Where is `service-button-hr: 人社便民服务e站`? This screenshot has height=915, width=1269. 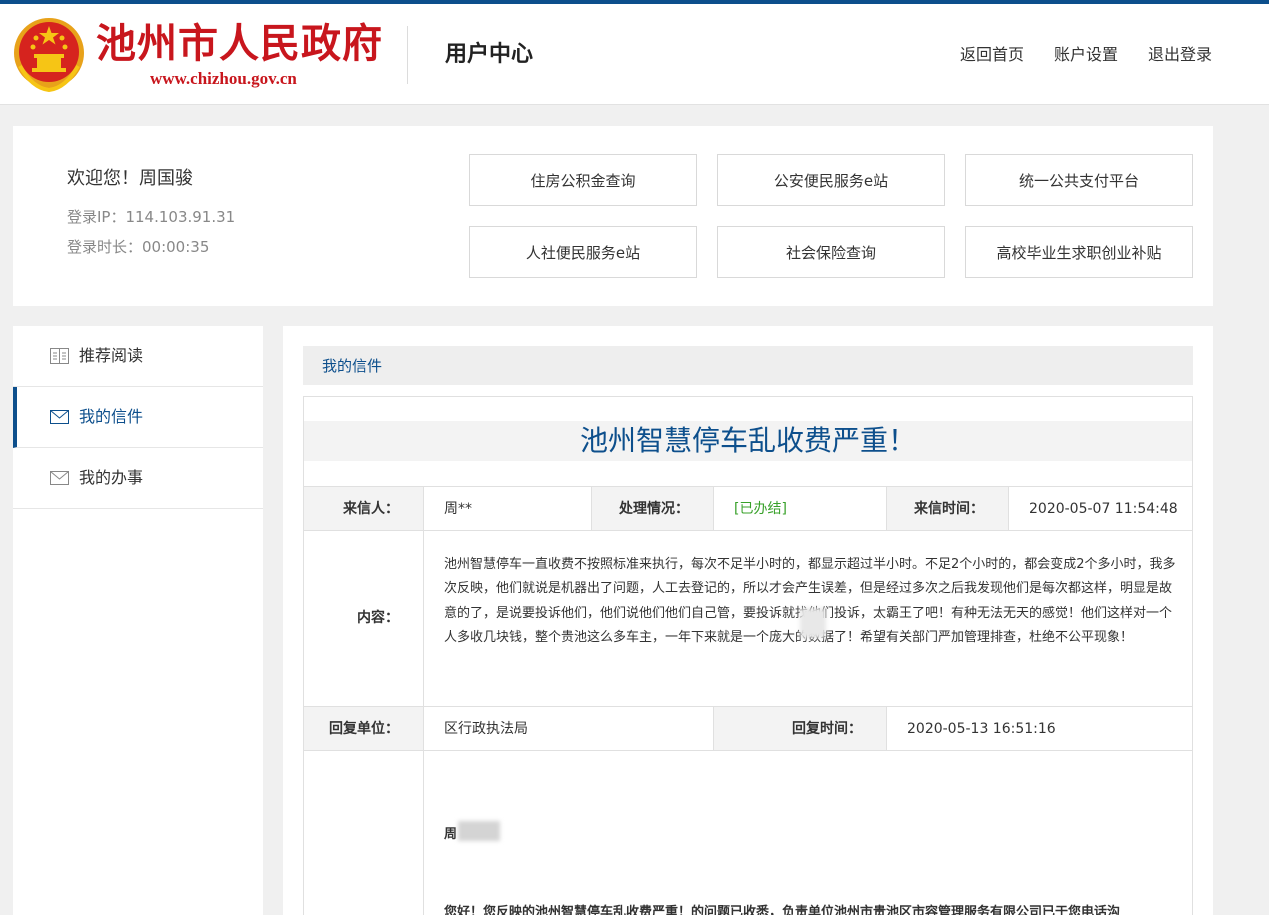
service-button-hr: 人社便民服务e站 is located at coordinates (583, 252).